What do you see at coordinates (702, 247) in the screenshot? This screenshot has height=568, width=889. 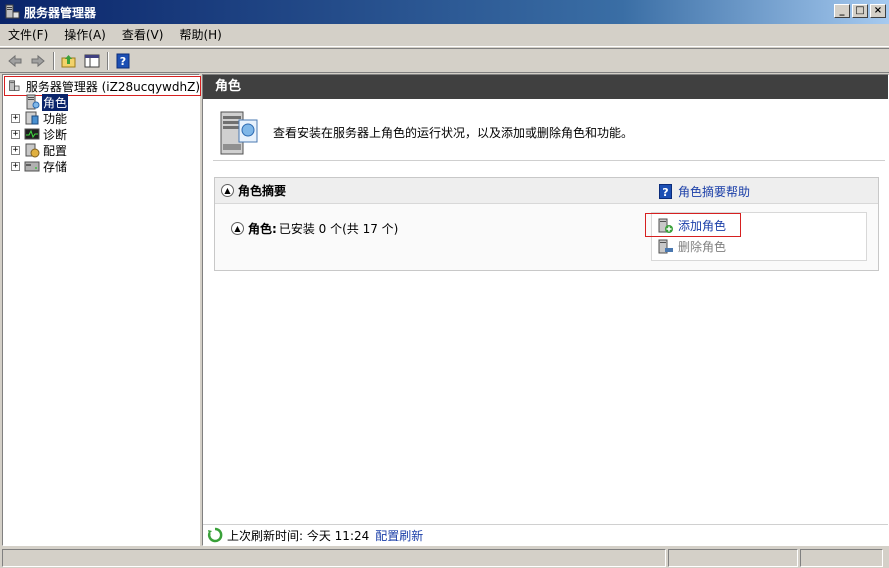 I see `remove-roles-label: 删除角色` at bounding box center [702, 247].